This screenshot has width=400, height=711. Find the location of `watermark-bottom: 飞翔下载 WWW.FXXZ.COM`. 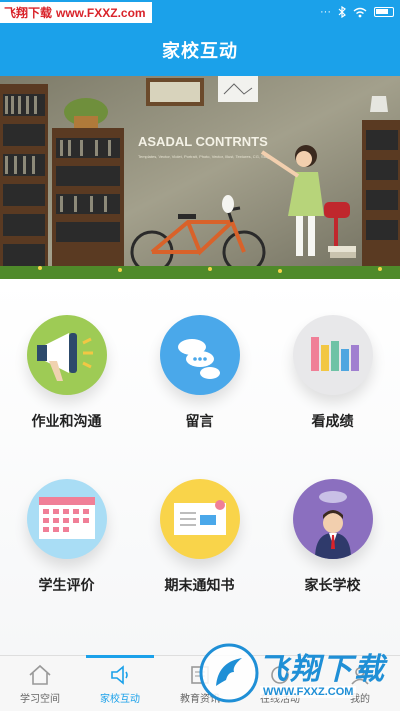

watermark-bottom: 飞翔下载 WWW.FXXZ.COM is located at coordinates (298, 673).